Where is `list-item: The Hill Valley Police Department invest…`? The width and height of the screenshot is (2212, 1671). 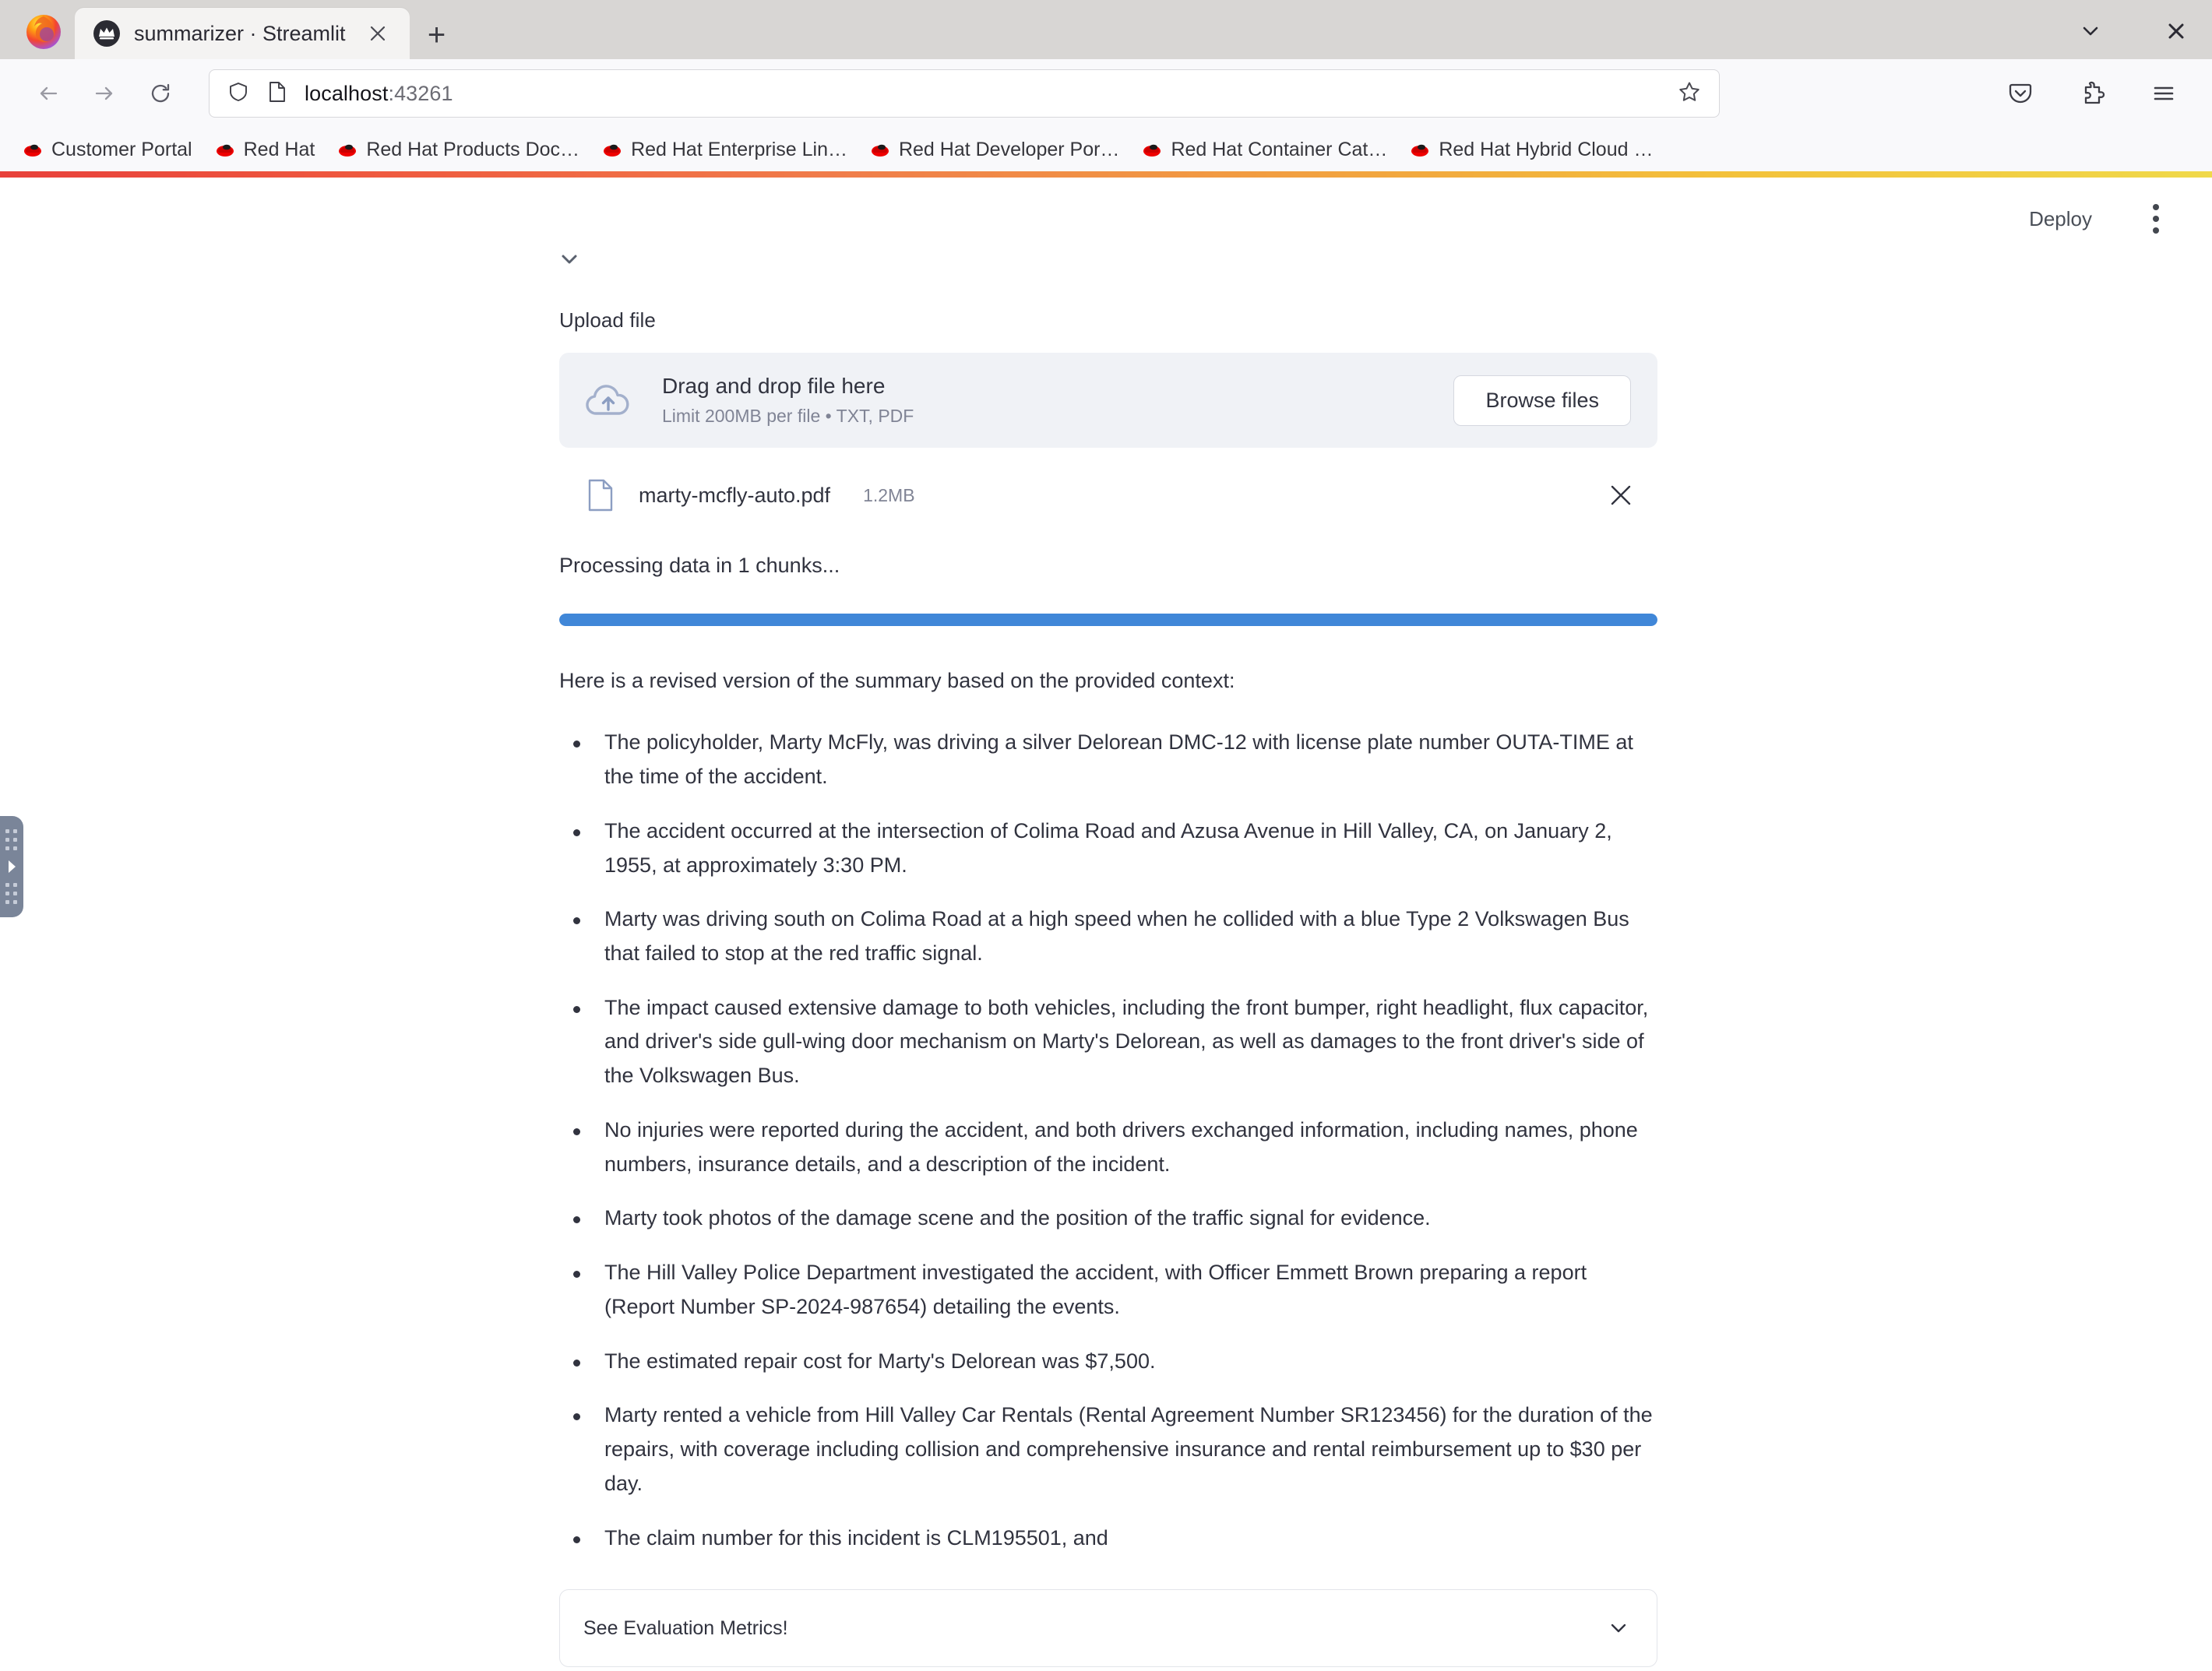 list-item: The Hill Valley Police Department invest… is located at coordinates (1108, 1290).